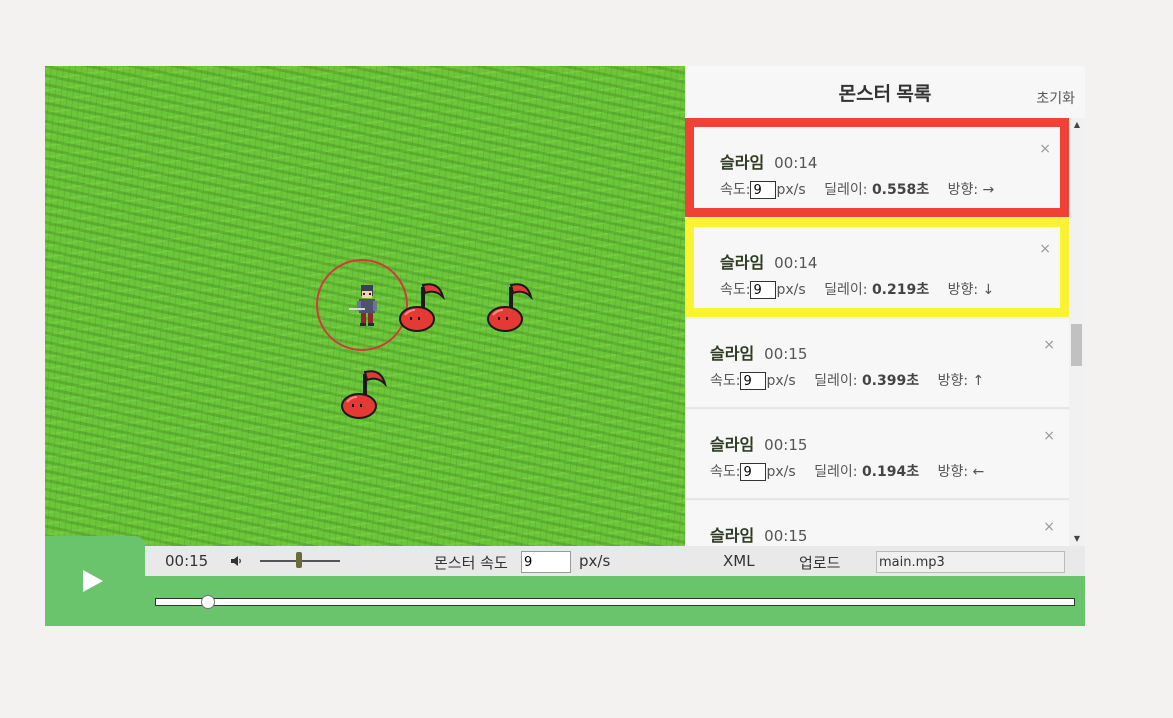 This screenshot has height=718, width=1173. I want to click on reset-button: 초기화, so click(1055, 98).